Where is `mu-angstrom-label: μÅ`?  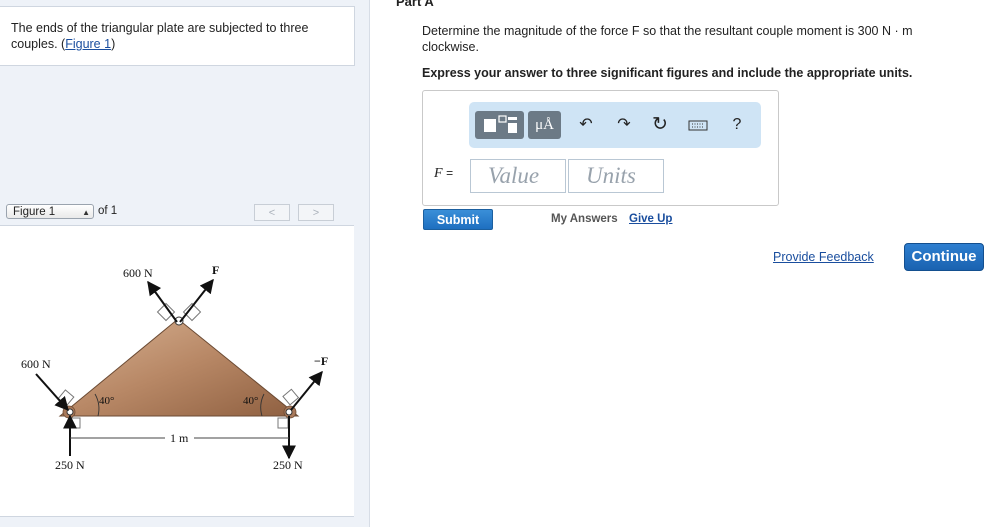
mu-angstrom-label: μÅ is located at coordinates (544, 125).